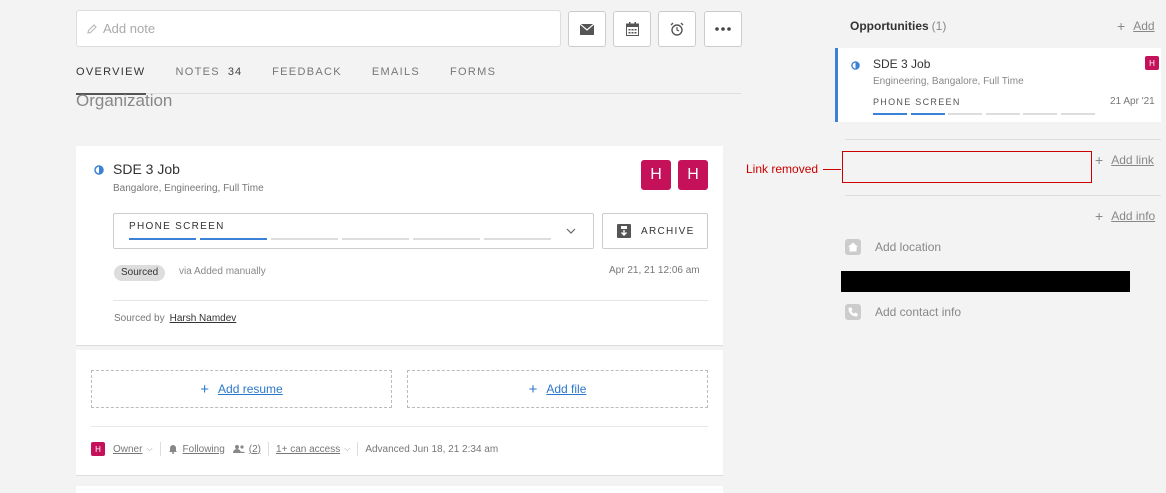 This screenshot has height=493, width=1166. I want to click on redacted-bar, so click(985, 281).